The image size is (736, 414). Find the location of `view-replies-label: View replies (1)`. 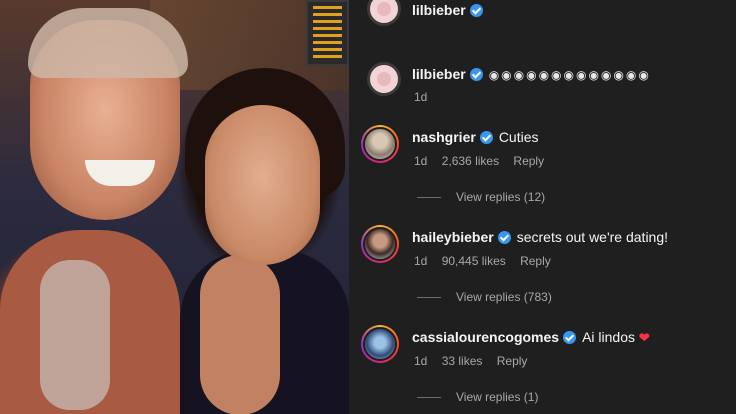

view-replies-label: View replies (1) is located at coordinates (497, 397).